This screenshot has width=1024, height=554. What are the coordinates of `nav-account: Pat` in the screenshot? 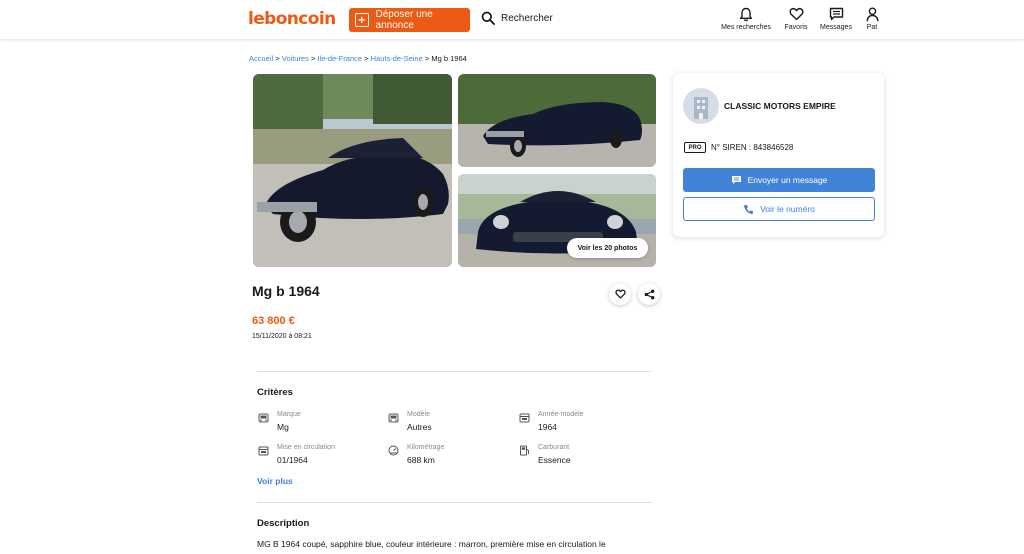 It's located at (872, 18).